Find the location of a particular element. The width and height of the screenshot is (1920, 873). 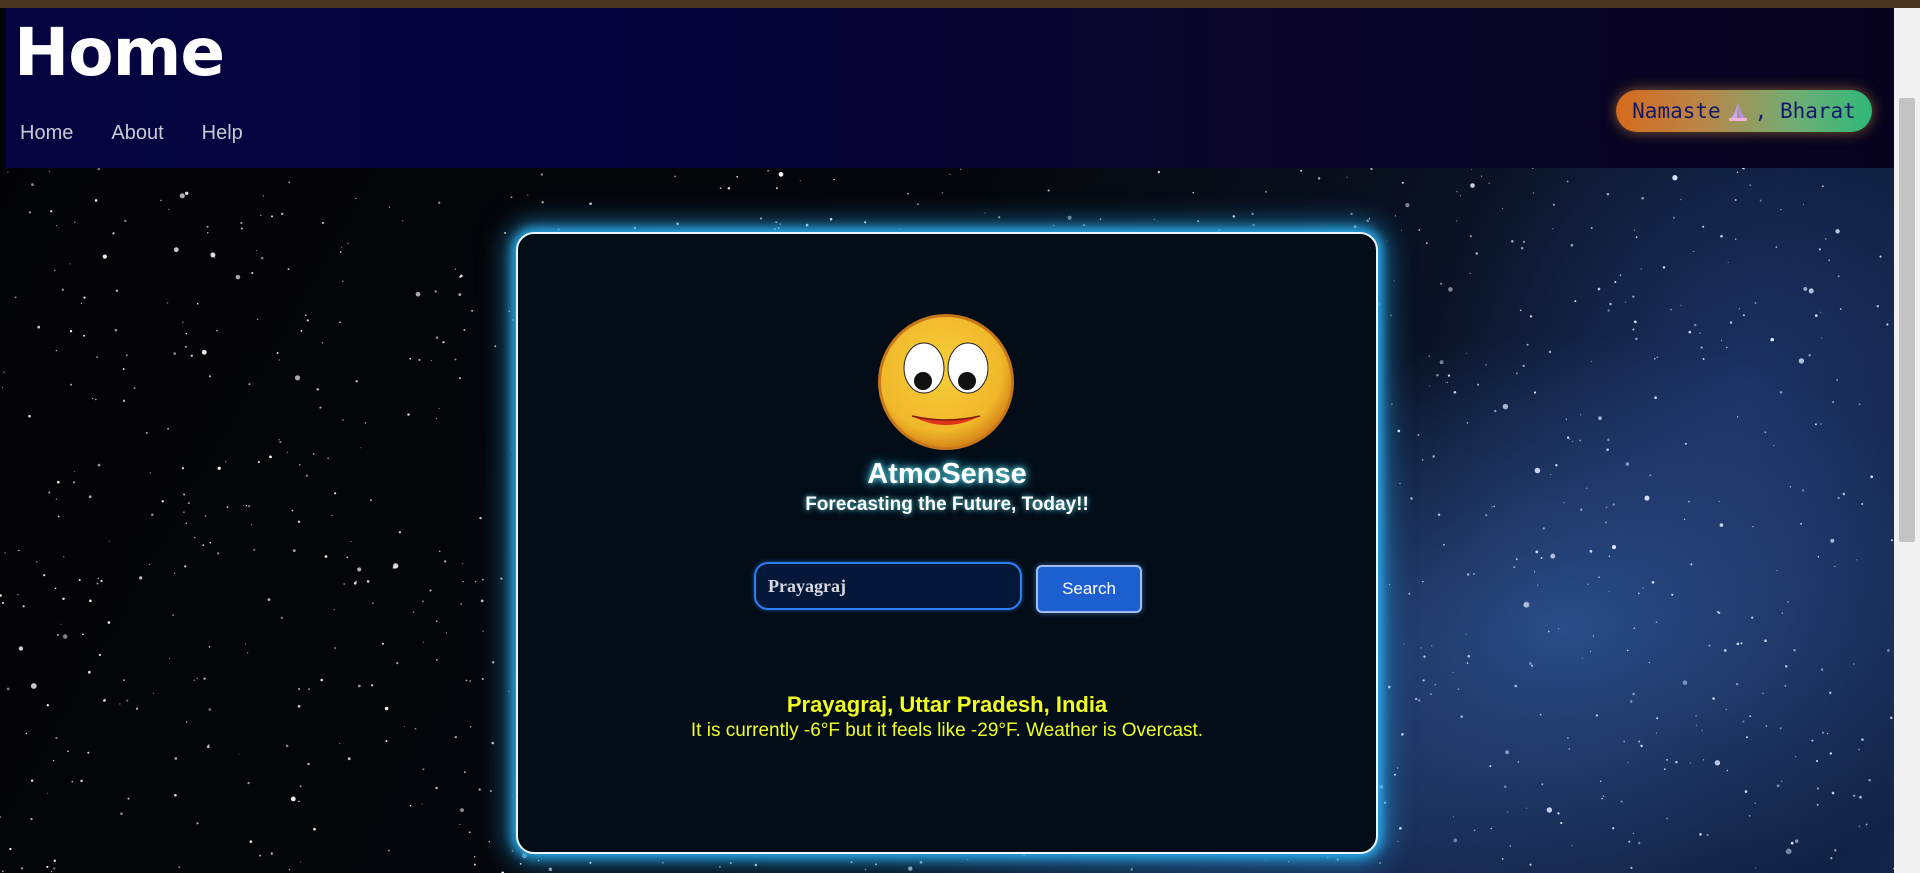

namaste-icon is located at coordinates (1738, 111).